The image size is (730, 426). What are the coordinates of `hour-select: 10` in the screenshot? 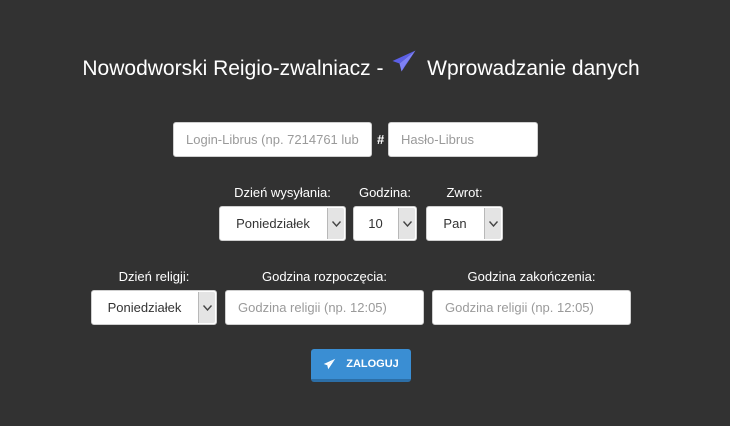 It's located at (385, 223).